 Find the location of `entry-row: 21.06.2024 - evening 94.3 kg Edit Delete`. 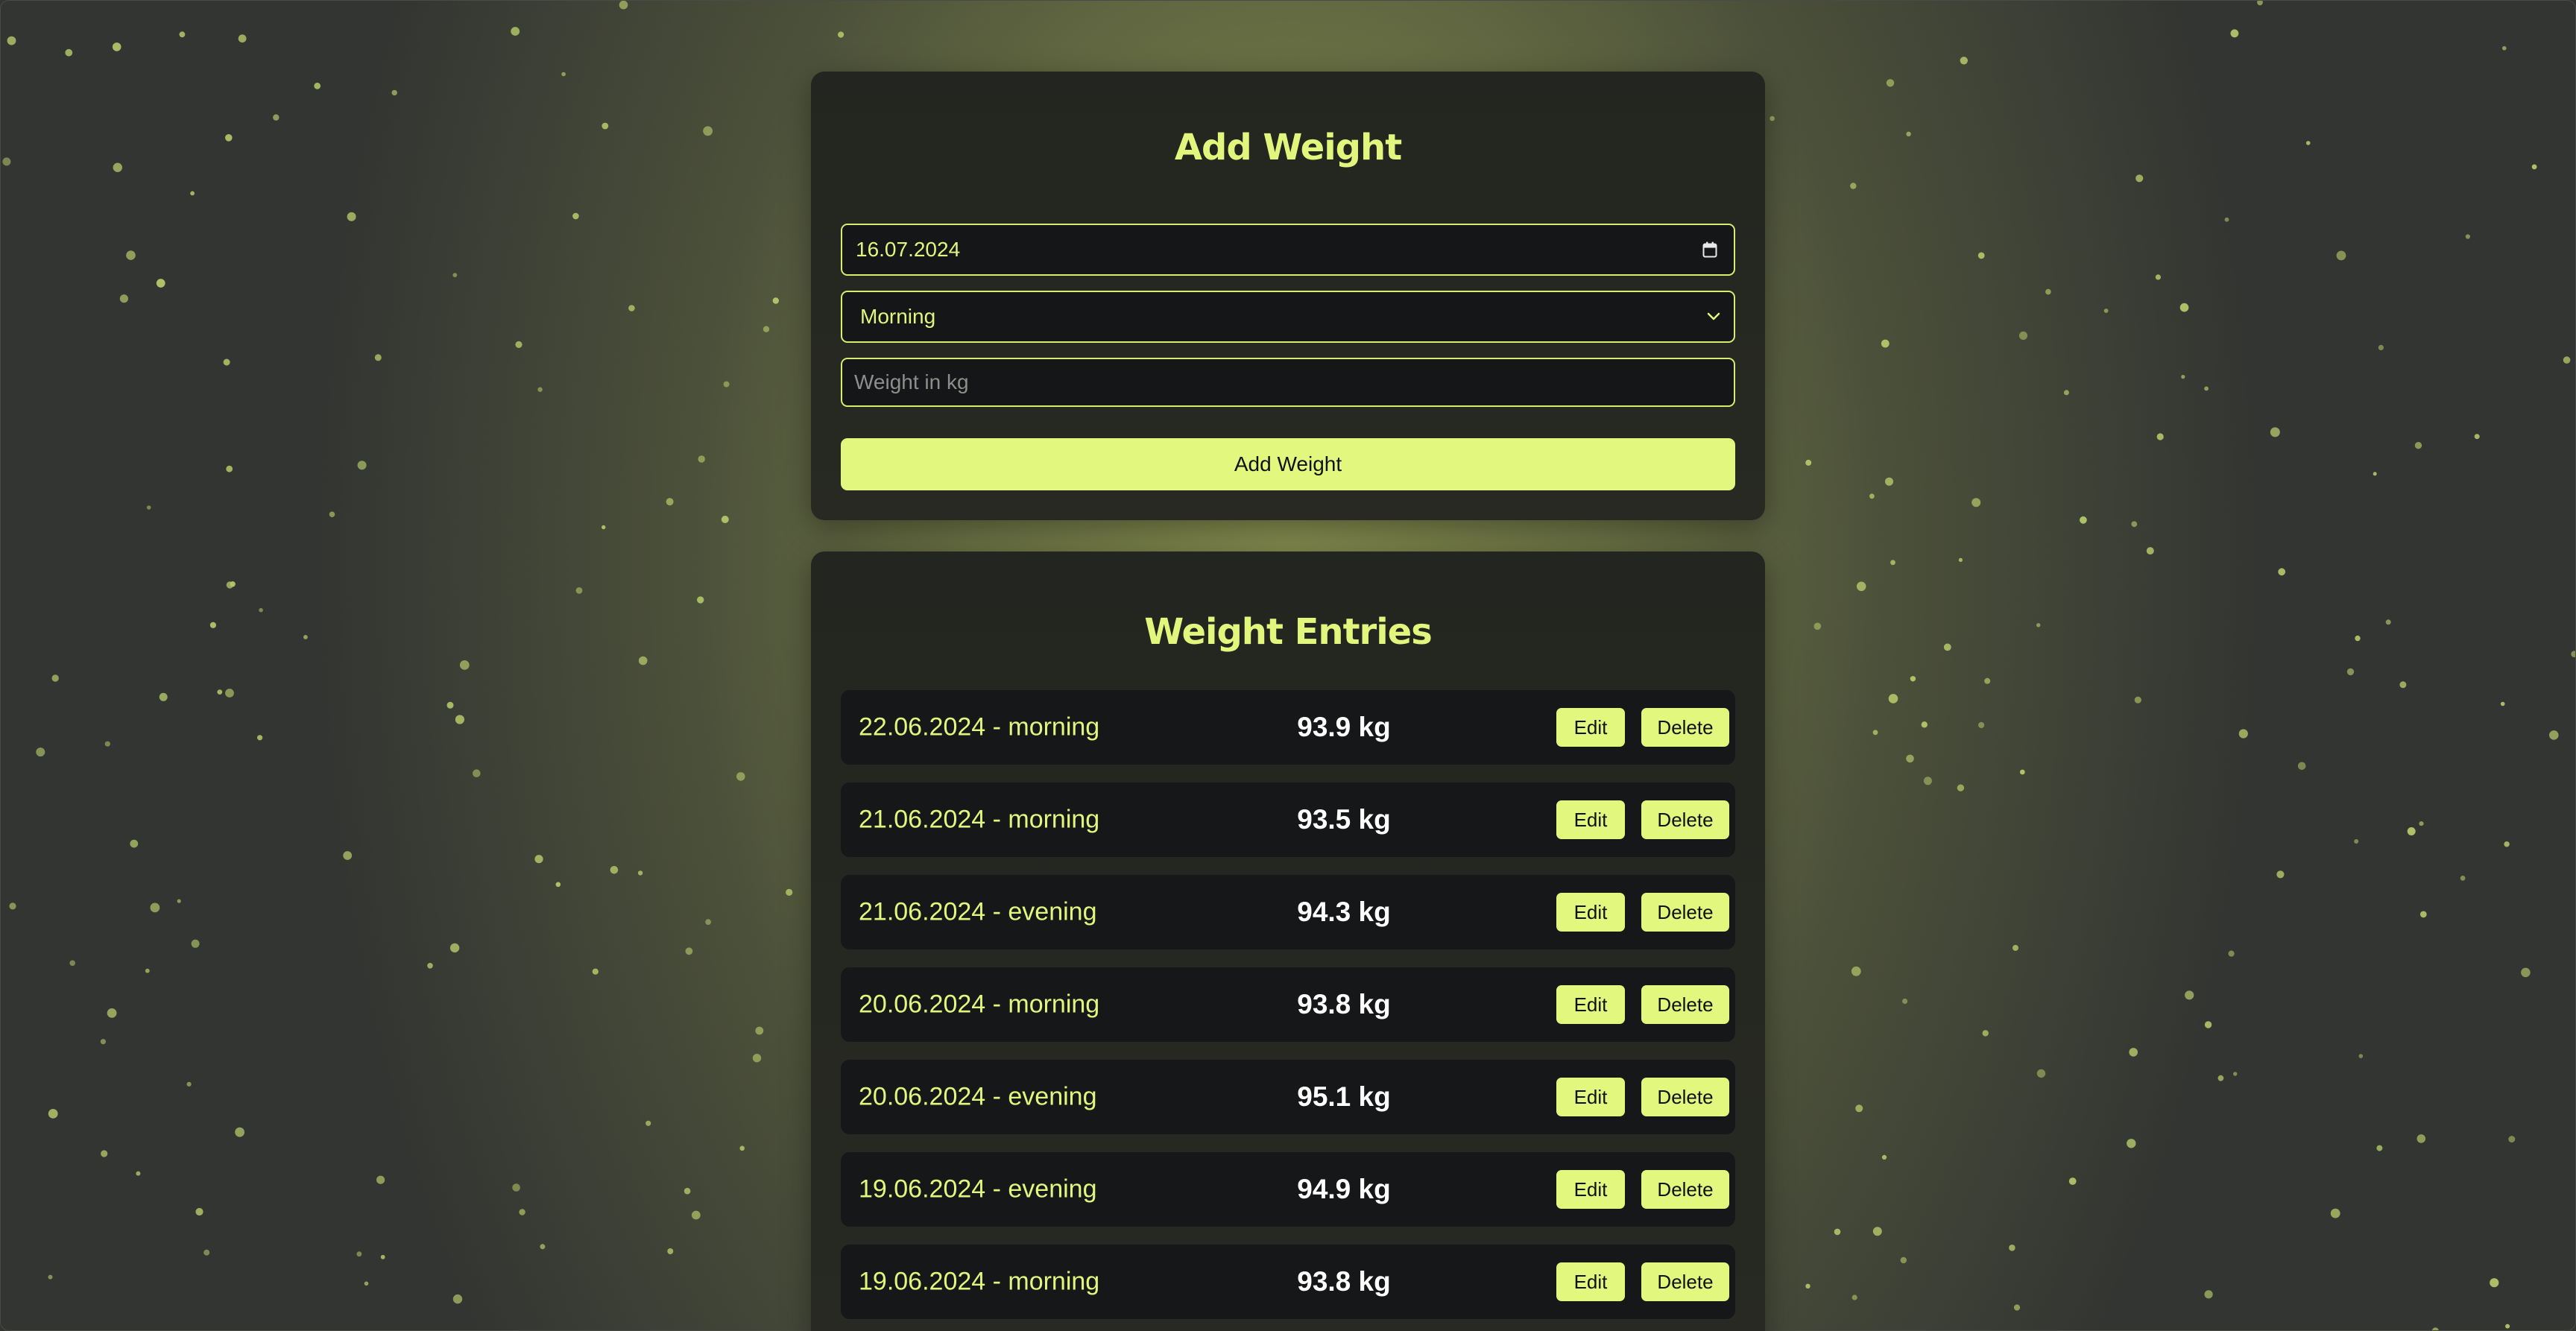

entry-row: 21.06.2024 - evening 94.3 kg Edit Delete is located at coordinates (1288, 912).